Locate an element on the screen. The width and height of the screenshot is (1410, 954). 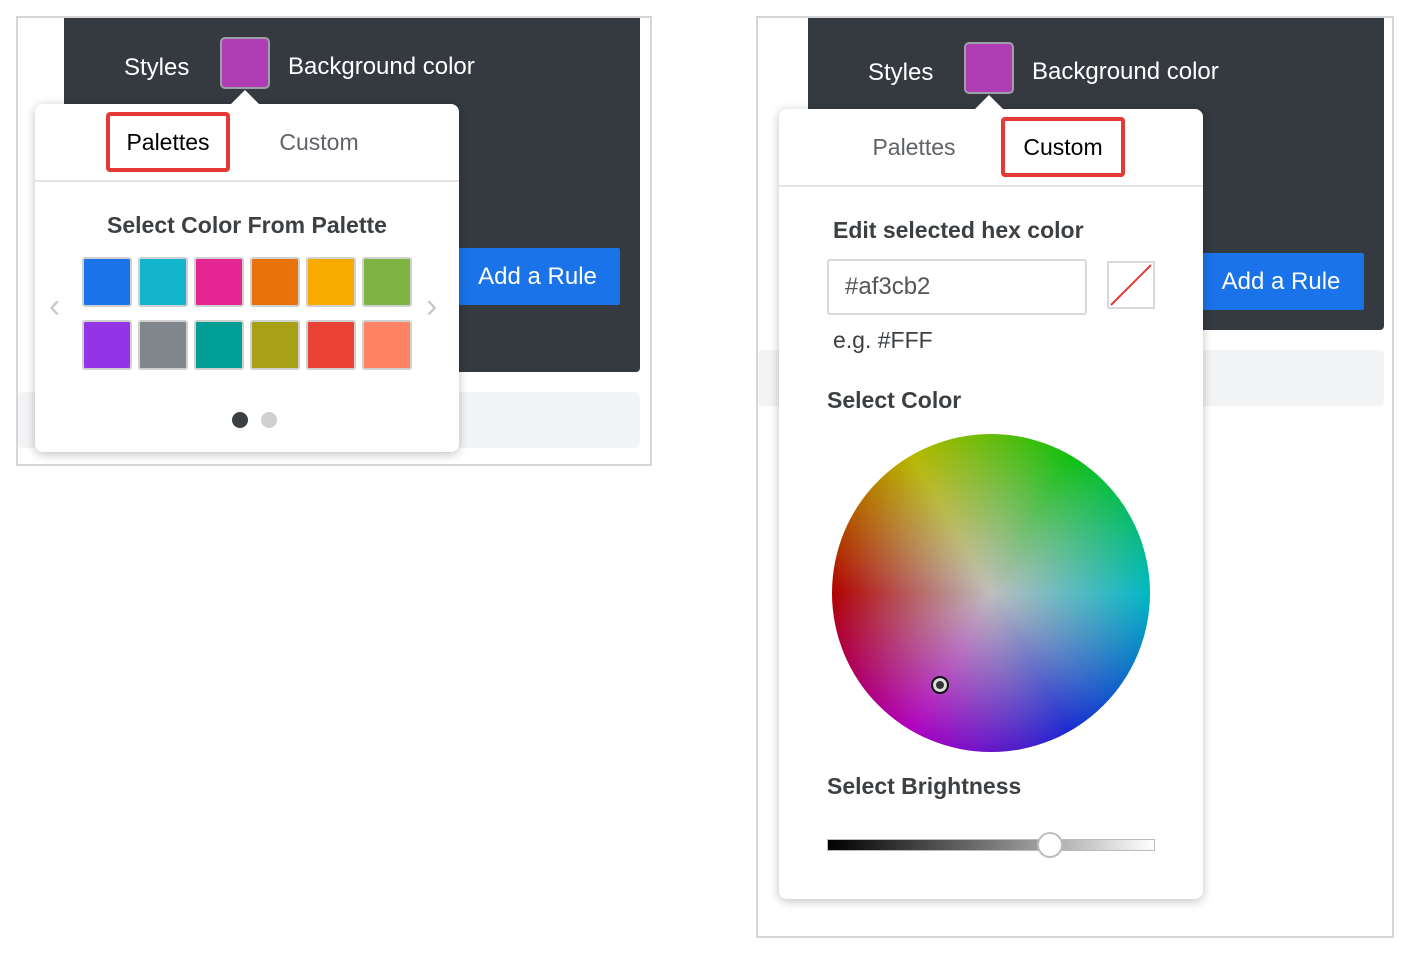
brightness-slider-track is located at coordinates (991, 845).